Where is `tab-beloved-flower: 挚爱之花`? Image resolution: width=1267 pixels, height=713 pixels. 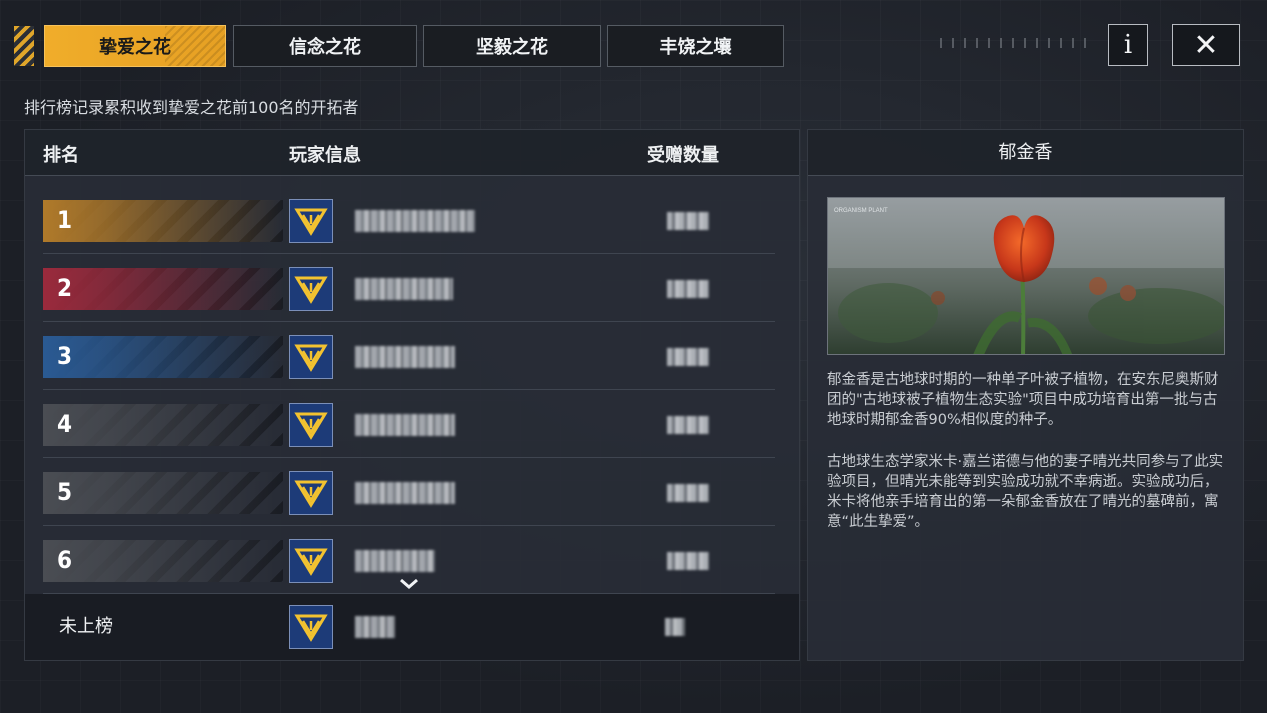 tab-beloved-flower: 挚爱之花 is located at coordinates (135, 46).